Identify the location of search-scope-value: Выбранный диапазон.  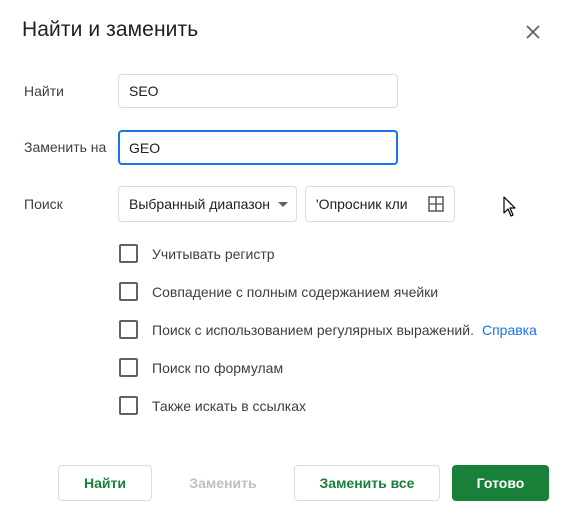
(199, 204).